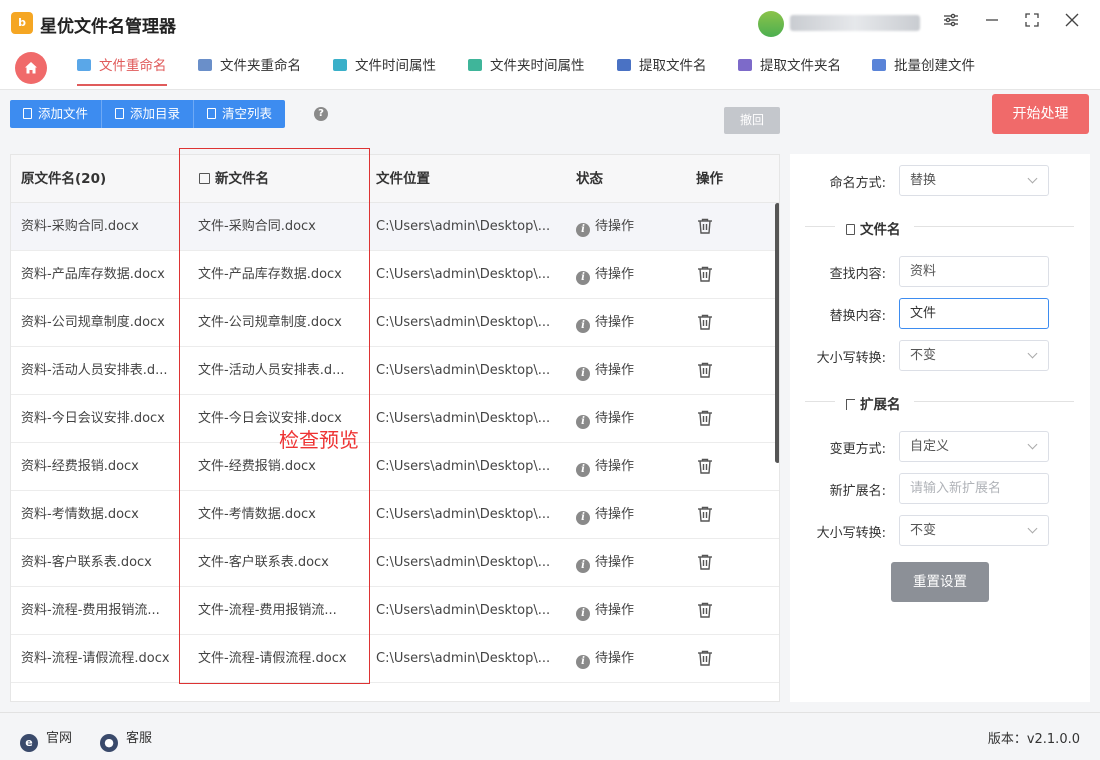 This screenshot has height=760, width=1100. What do you see at coordinates (974, 530) in the screenshot?
I see `ext-case-conversion-select: 不变` at bounding box center [974, 530].